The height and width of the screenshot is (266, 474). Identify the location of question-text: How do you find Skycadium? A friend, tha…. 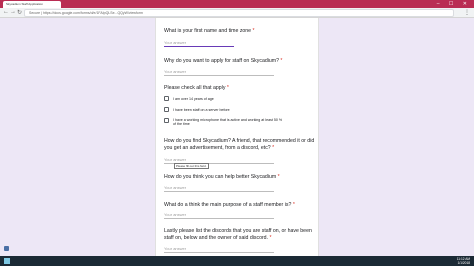
(239, 144).